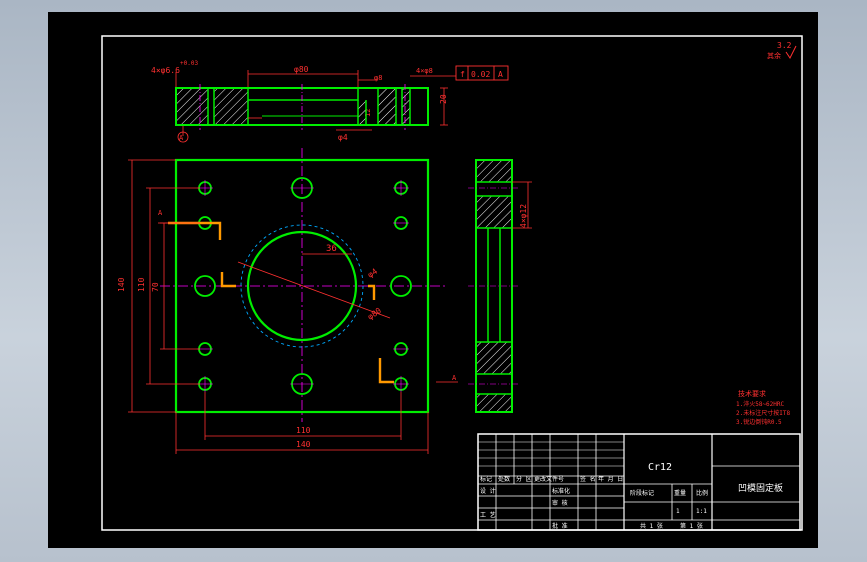 Image resolution: width=867 pixels, height=562 pixels. Describe the element at coordinates (524, 479) in the screenshot. I see `hdr-zone: 分 区` at that location.